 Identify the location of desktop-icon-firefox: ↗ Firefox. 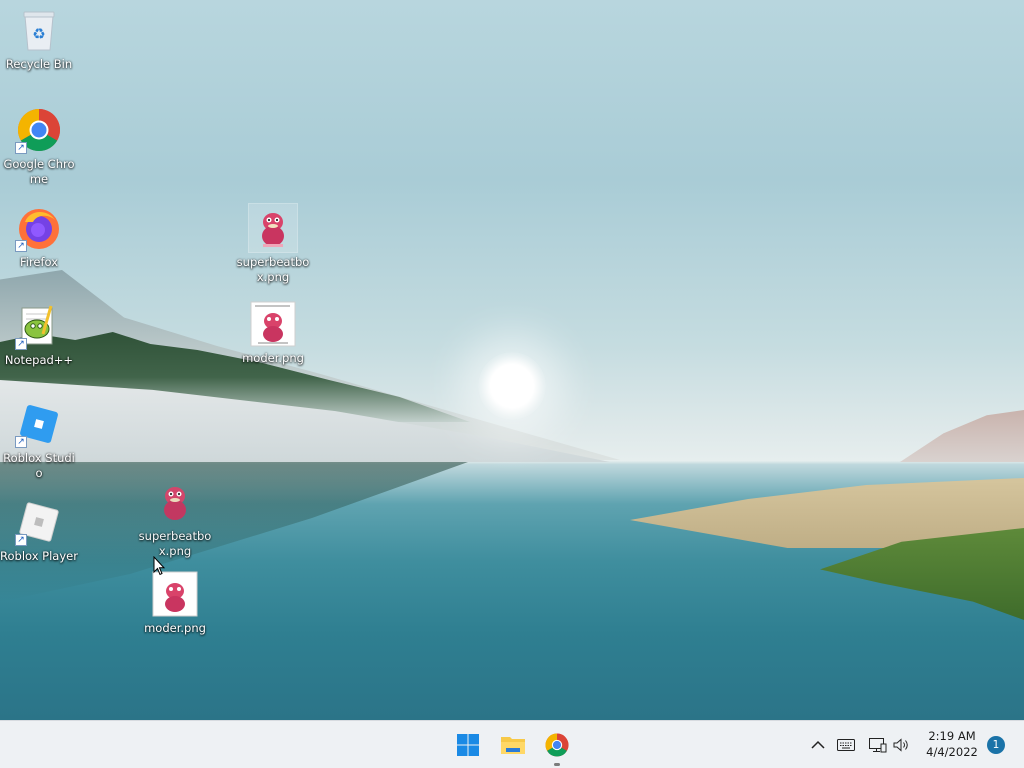
(39, 237).